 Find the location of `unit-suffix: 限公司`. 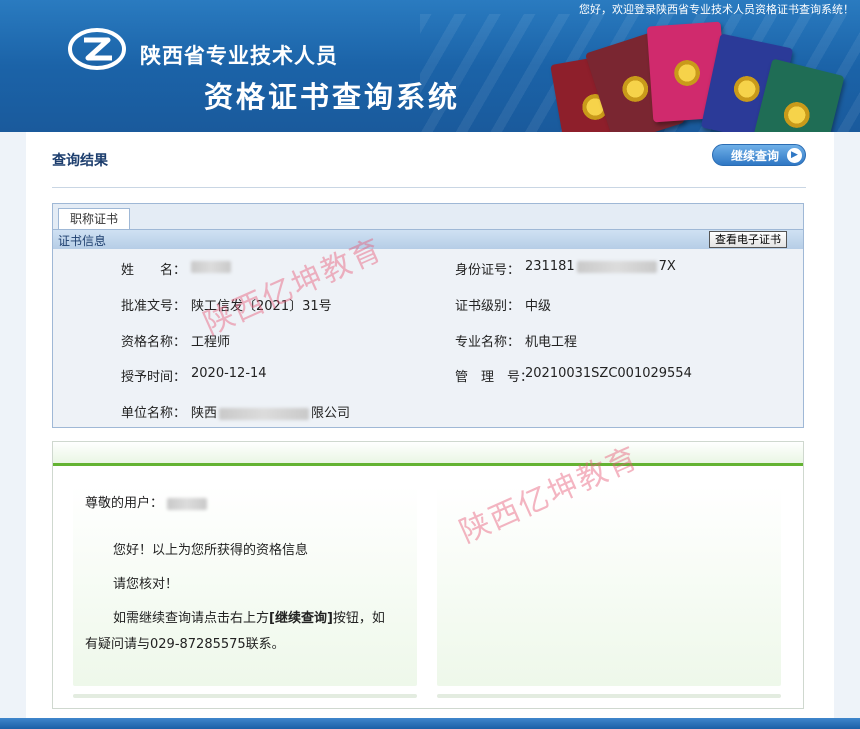

unit-suffix: 限公司 is located at coordinates (331, 413).